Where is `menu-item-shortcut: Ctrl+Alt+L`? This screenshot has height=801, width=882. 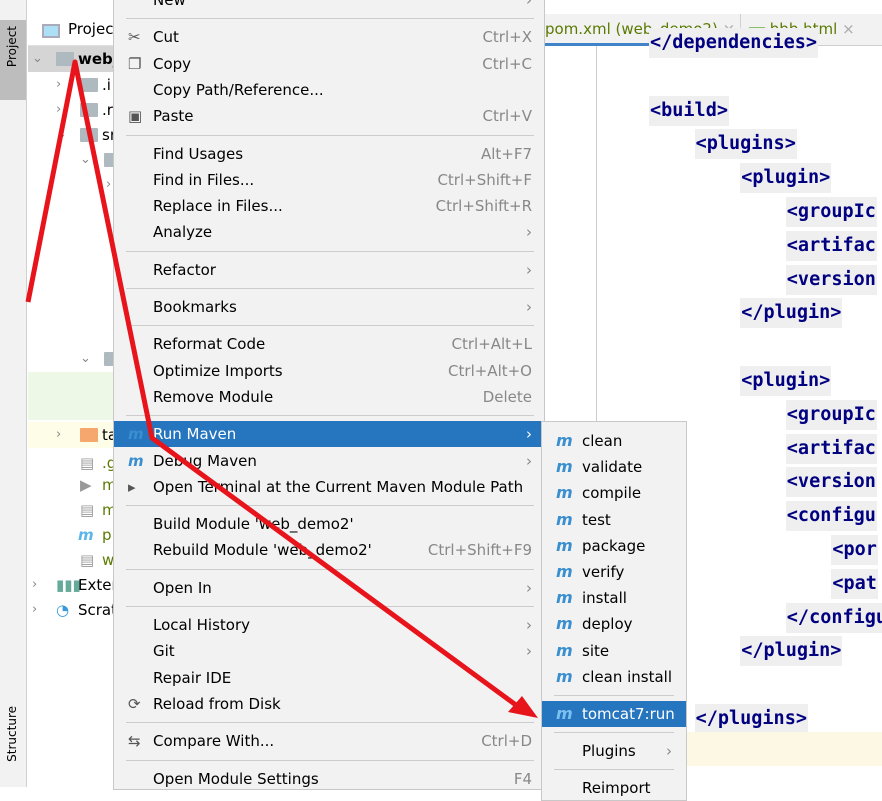
menu-item-shortcut: Ctrl+Alt+L is located at coordinates (492, 344).